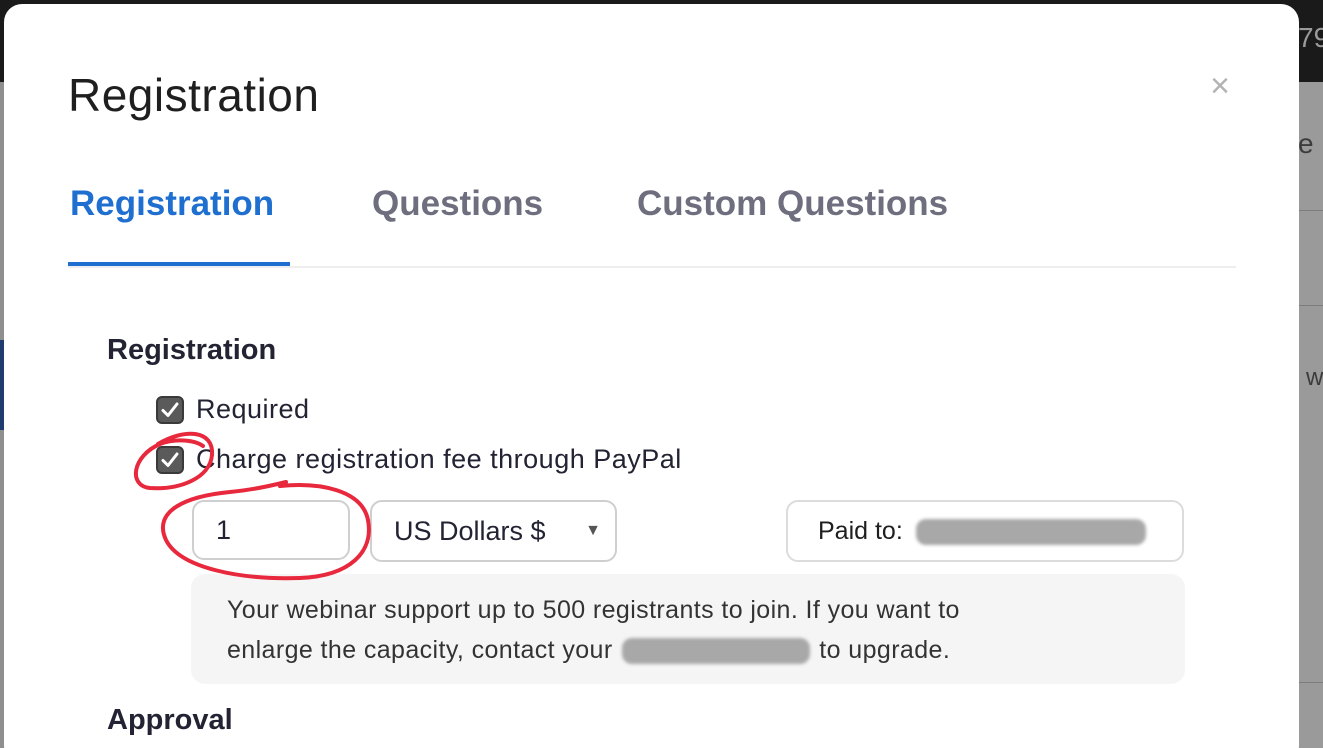 This screenshot has width=1323, height=748. I want to click on close-icon: ×, so click(1220, 86).